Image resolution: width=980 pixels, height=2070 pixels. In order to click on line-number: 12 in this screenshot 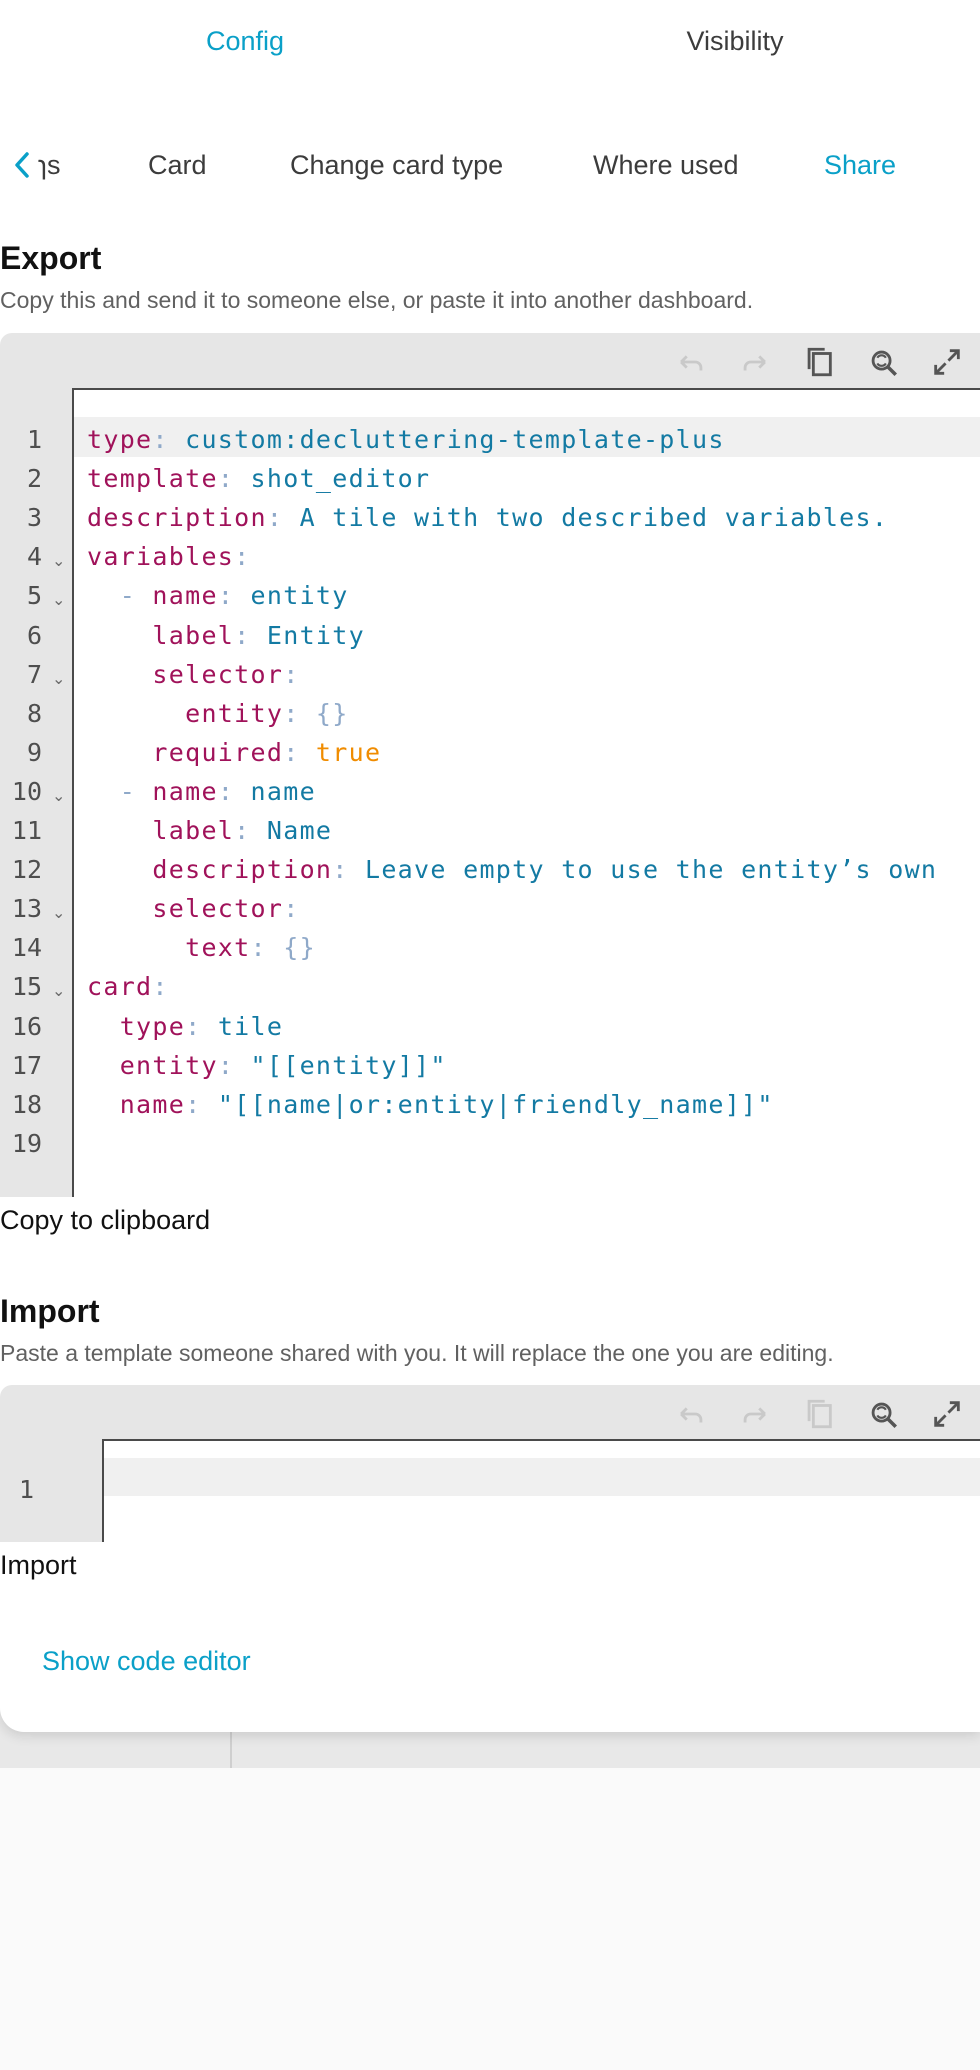, I will do `click(26, 870)`.